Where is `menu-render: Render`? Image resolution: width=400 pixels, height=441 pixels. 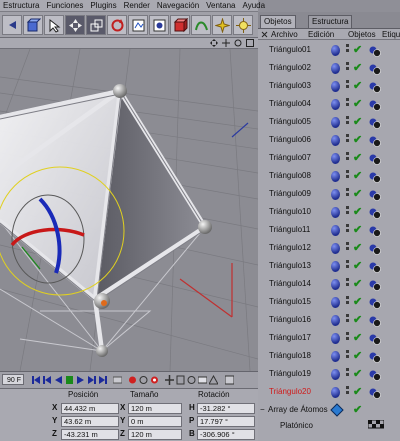
menu-render: Render is located at coordinates (137, 5).